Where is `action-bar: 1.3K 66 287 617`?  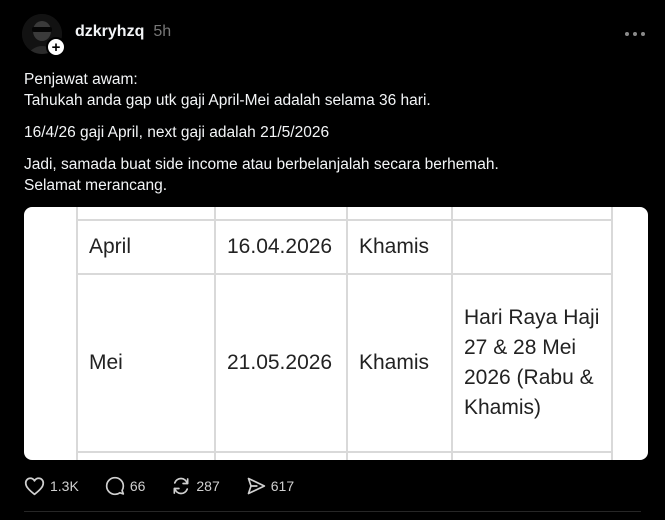 action-bar: 1.3K 66 287 617 is located at coordinates (172, 486).